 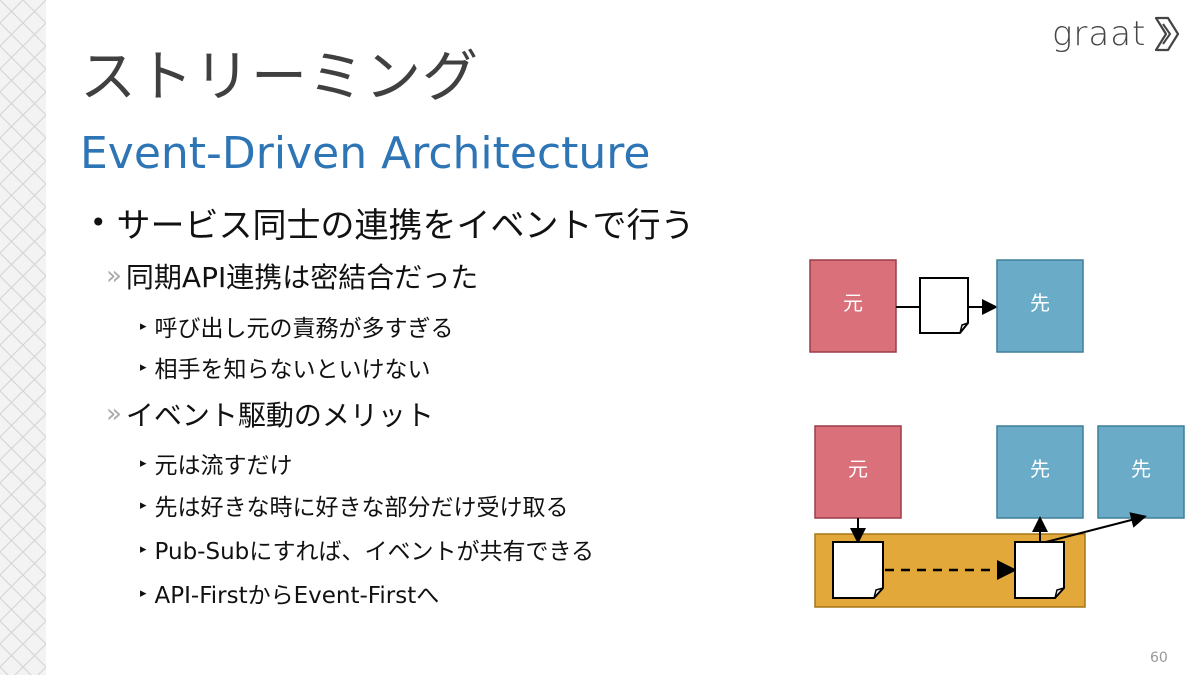 I want to click on decorative-pattern-strip, so click(x=23, y=337).